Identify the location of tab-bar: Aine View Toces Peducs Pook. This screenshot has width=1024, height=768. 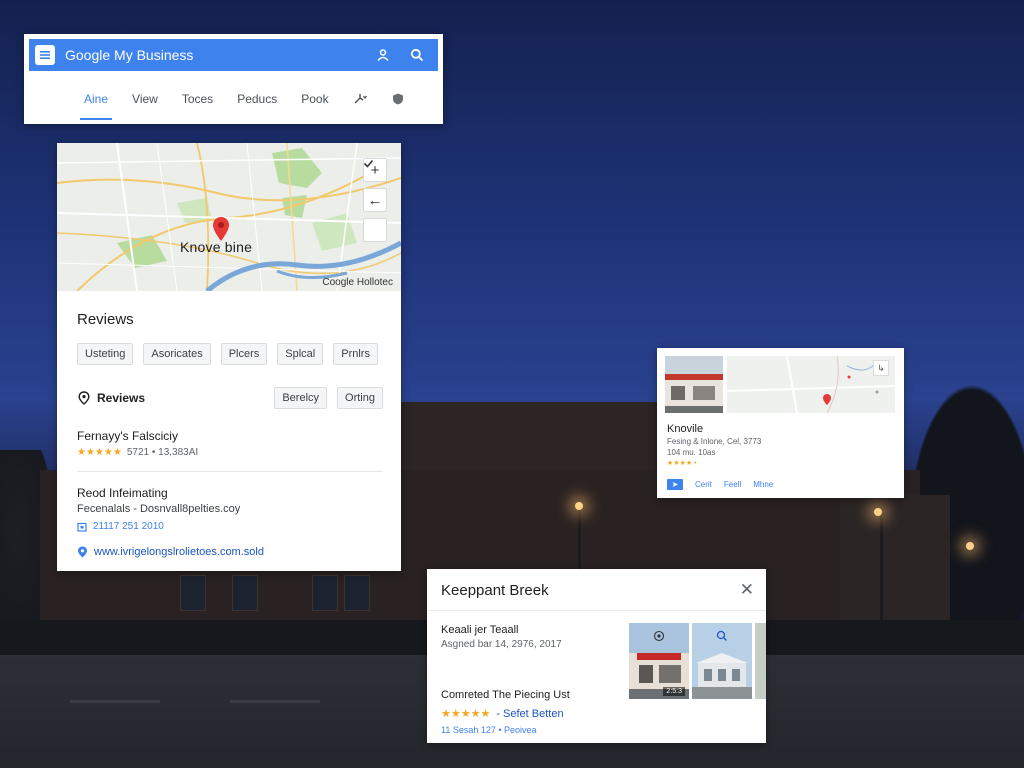
(244, 107).